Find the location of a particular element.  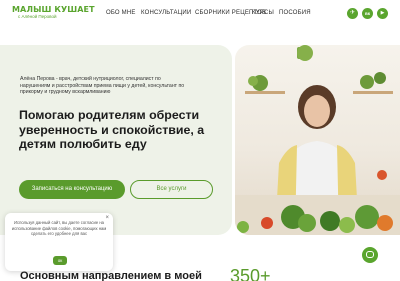

social-links: ✈ вк ▶ is located at coordinates (367, 13).